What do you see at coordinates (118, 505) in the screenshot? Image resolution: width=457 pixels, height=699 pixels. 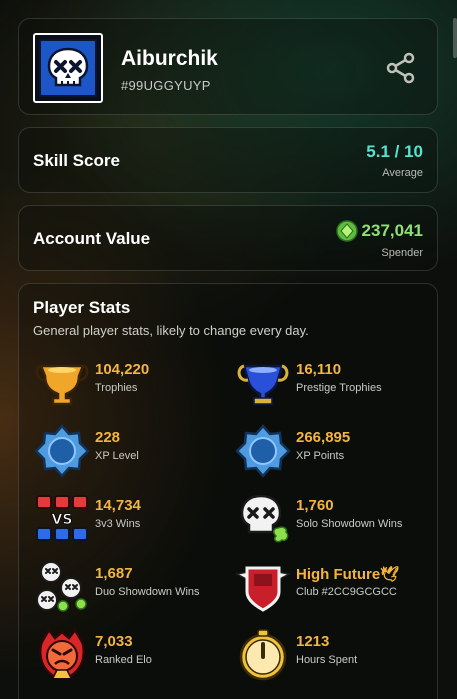 I see `stat-value: 14,734` at bounding box center [118, 505].